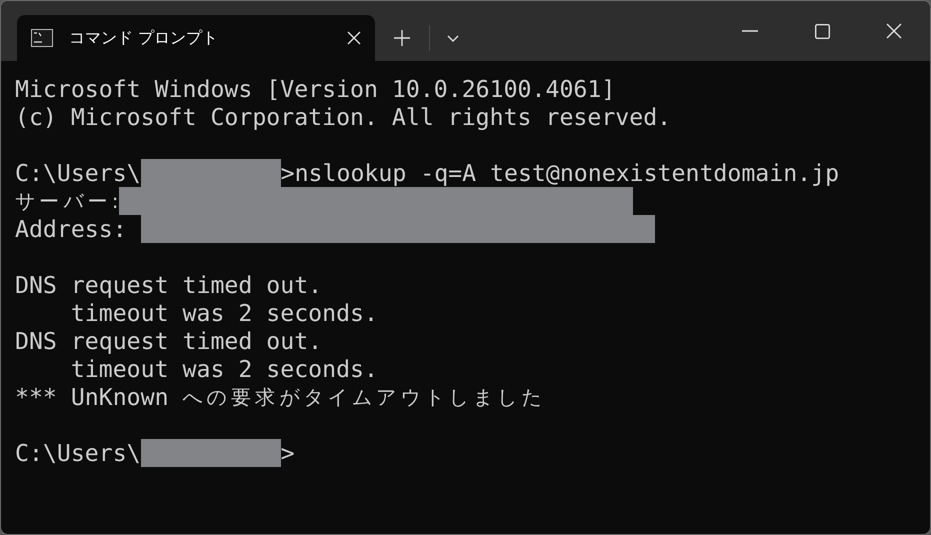  What do you see at coordinates (453, 38) in the screenshot?
I see `chevron-down-icon` at bounding box center [453, 38].